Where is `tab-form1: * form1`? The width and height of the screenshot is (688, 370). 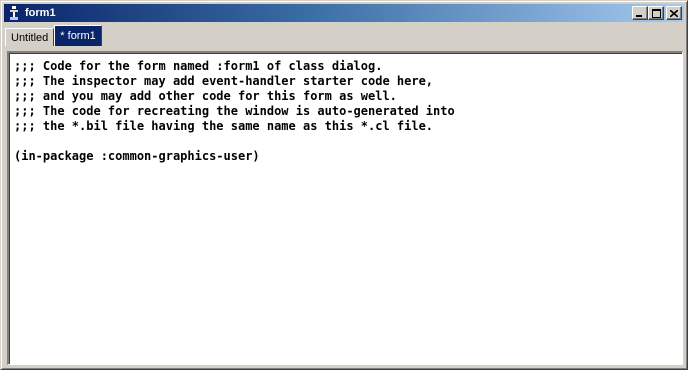
tab-form1: * form1 is located at coordinates (78, 35).